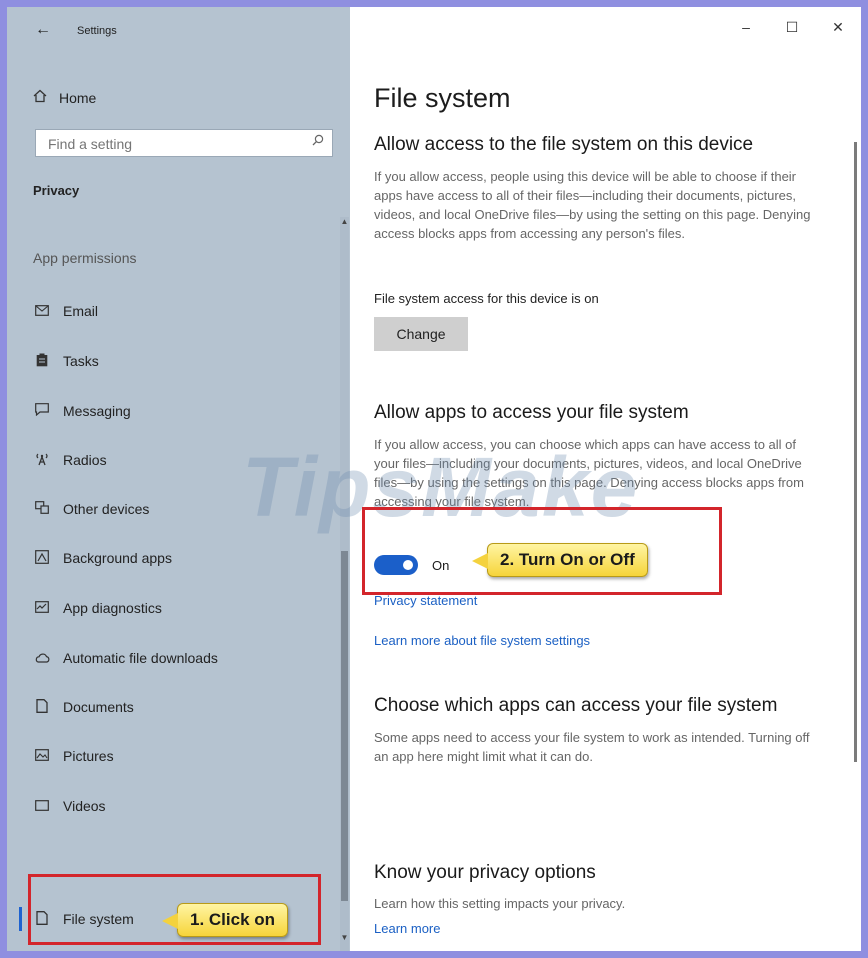 This screenshot has width=868, height=958. Describe the element at coordinates (81, 311) in the screenshot. I see `sidebar-item-label: Email` at that location.